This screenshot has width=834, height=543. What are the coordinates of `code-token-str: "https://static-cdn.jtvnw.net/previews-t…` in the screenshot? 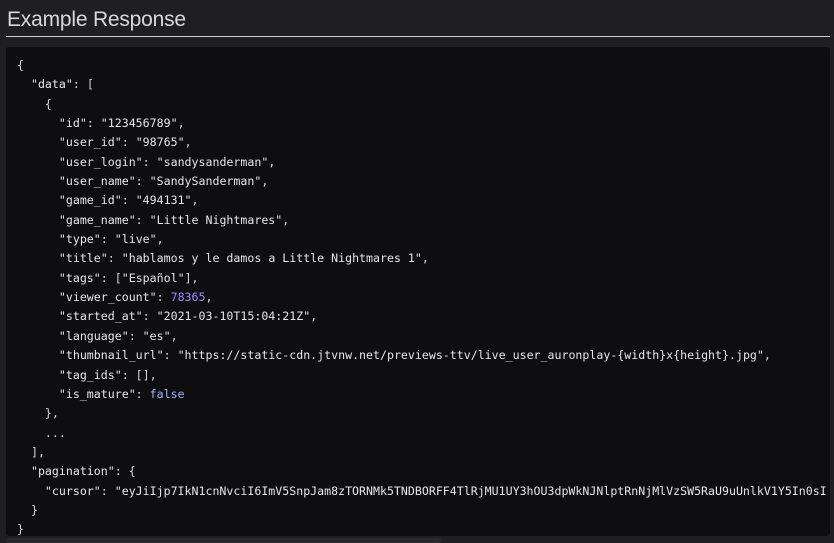 It's located at (470, 355).